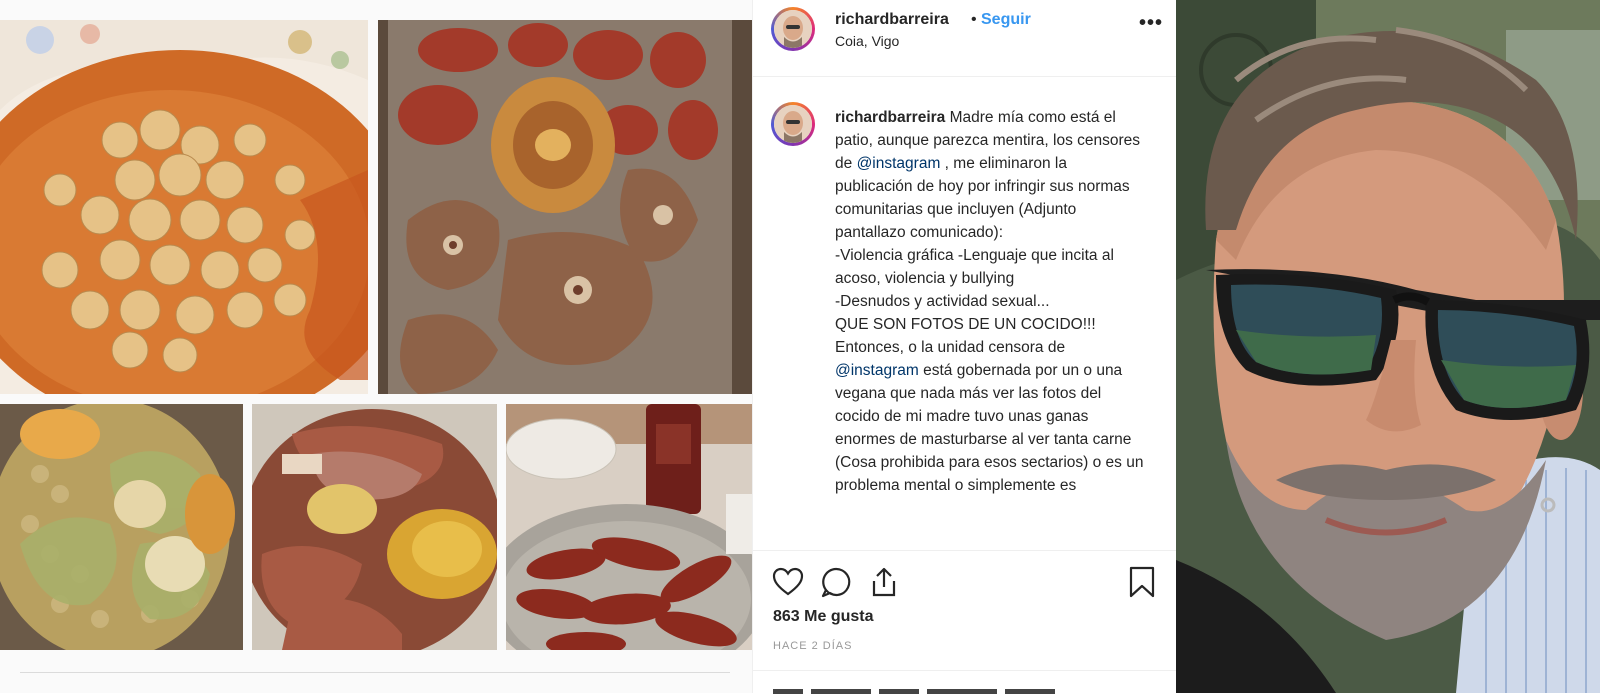 This screenshot has width=1600, height=694. I want to click on cabbage-potato-photo, so click(121, 527).